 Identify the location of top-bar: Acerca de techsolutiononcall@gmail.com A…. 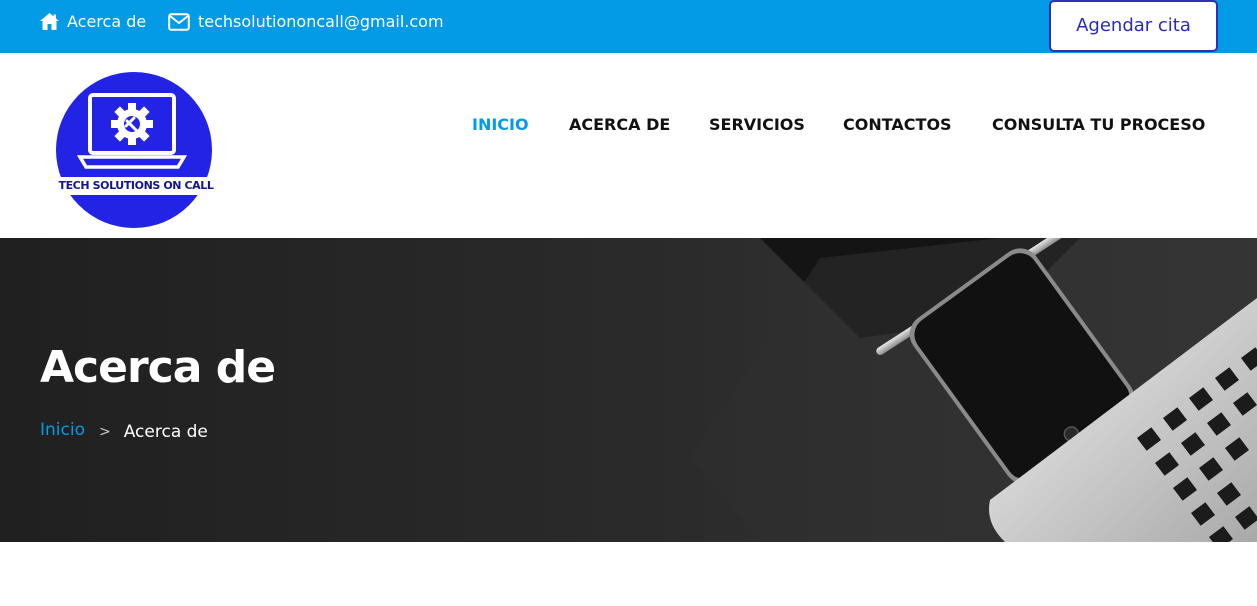
(628, 26).